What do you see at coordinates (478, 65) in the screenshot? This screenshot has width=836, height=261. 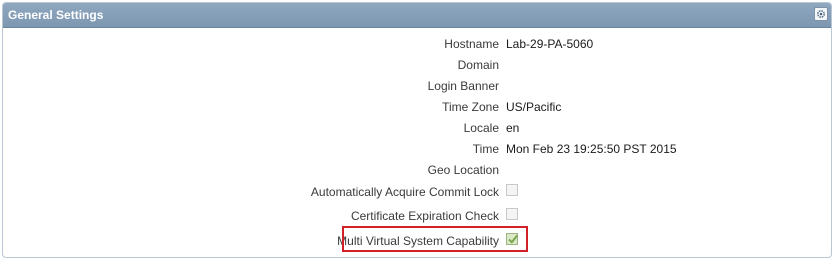 I see `domain-label: Domain` at bounding box center [478, 65].